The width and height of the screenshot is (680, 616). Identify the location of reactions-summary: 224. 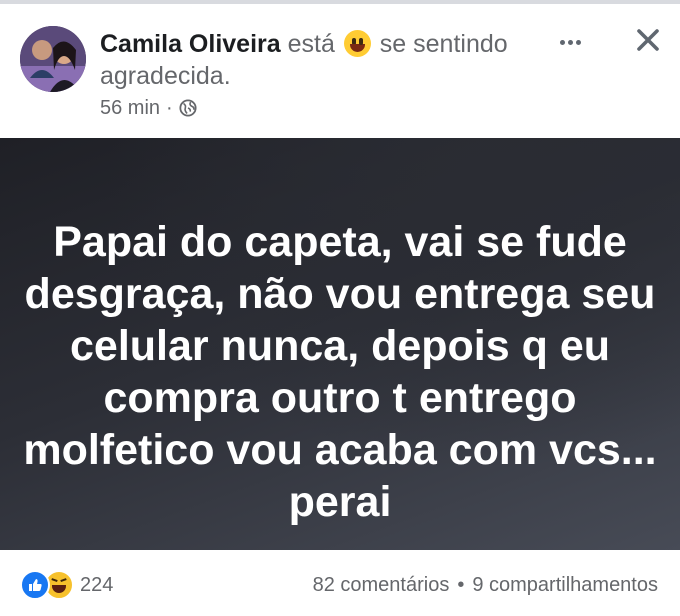
(66, 585).